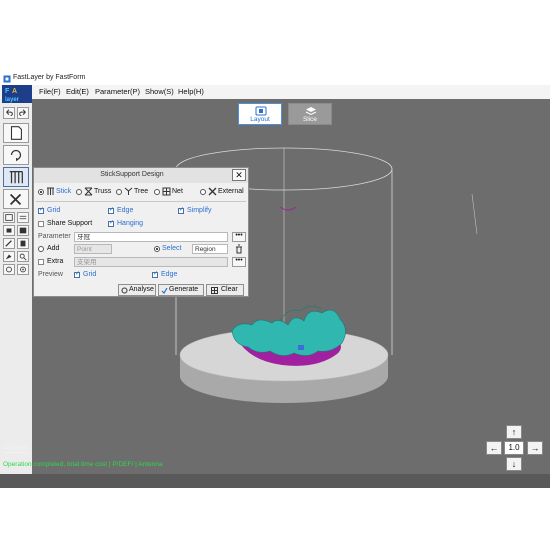  What do you see at coordinates (151, 262) in the screenshot?
I see `extra-select: 支架用` at bounding box center [151, 262].